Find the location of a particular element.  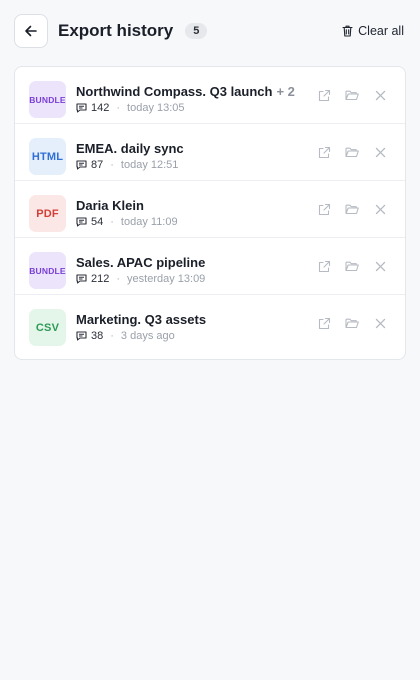

file-type-badge: PDF is located at coordinates (47, 213).